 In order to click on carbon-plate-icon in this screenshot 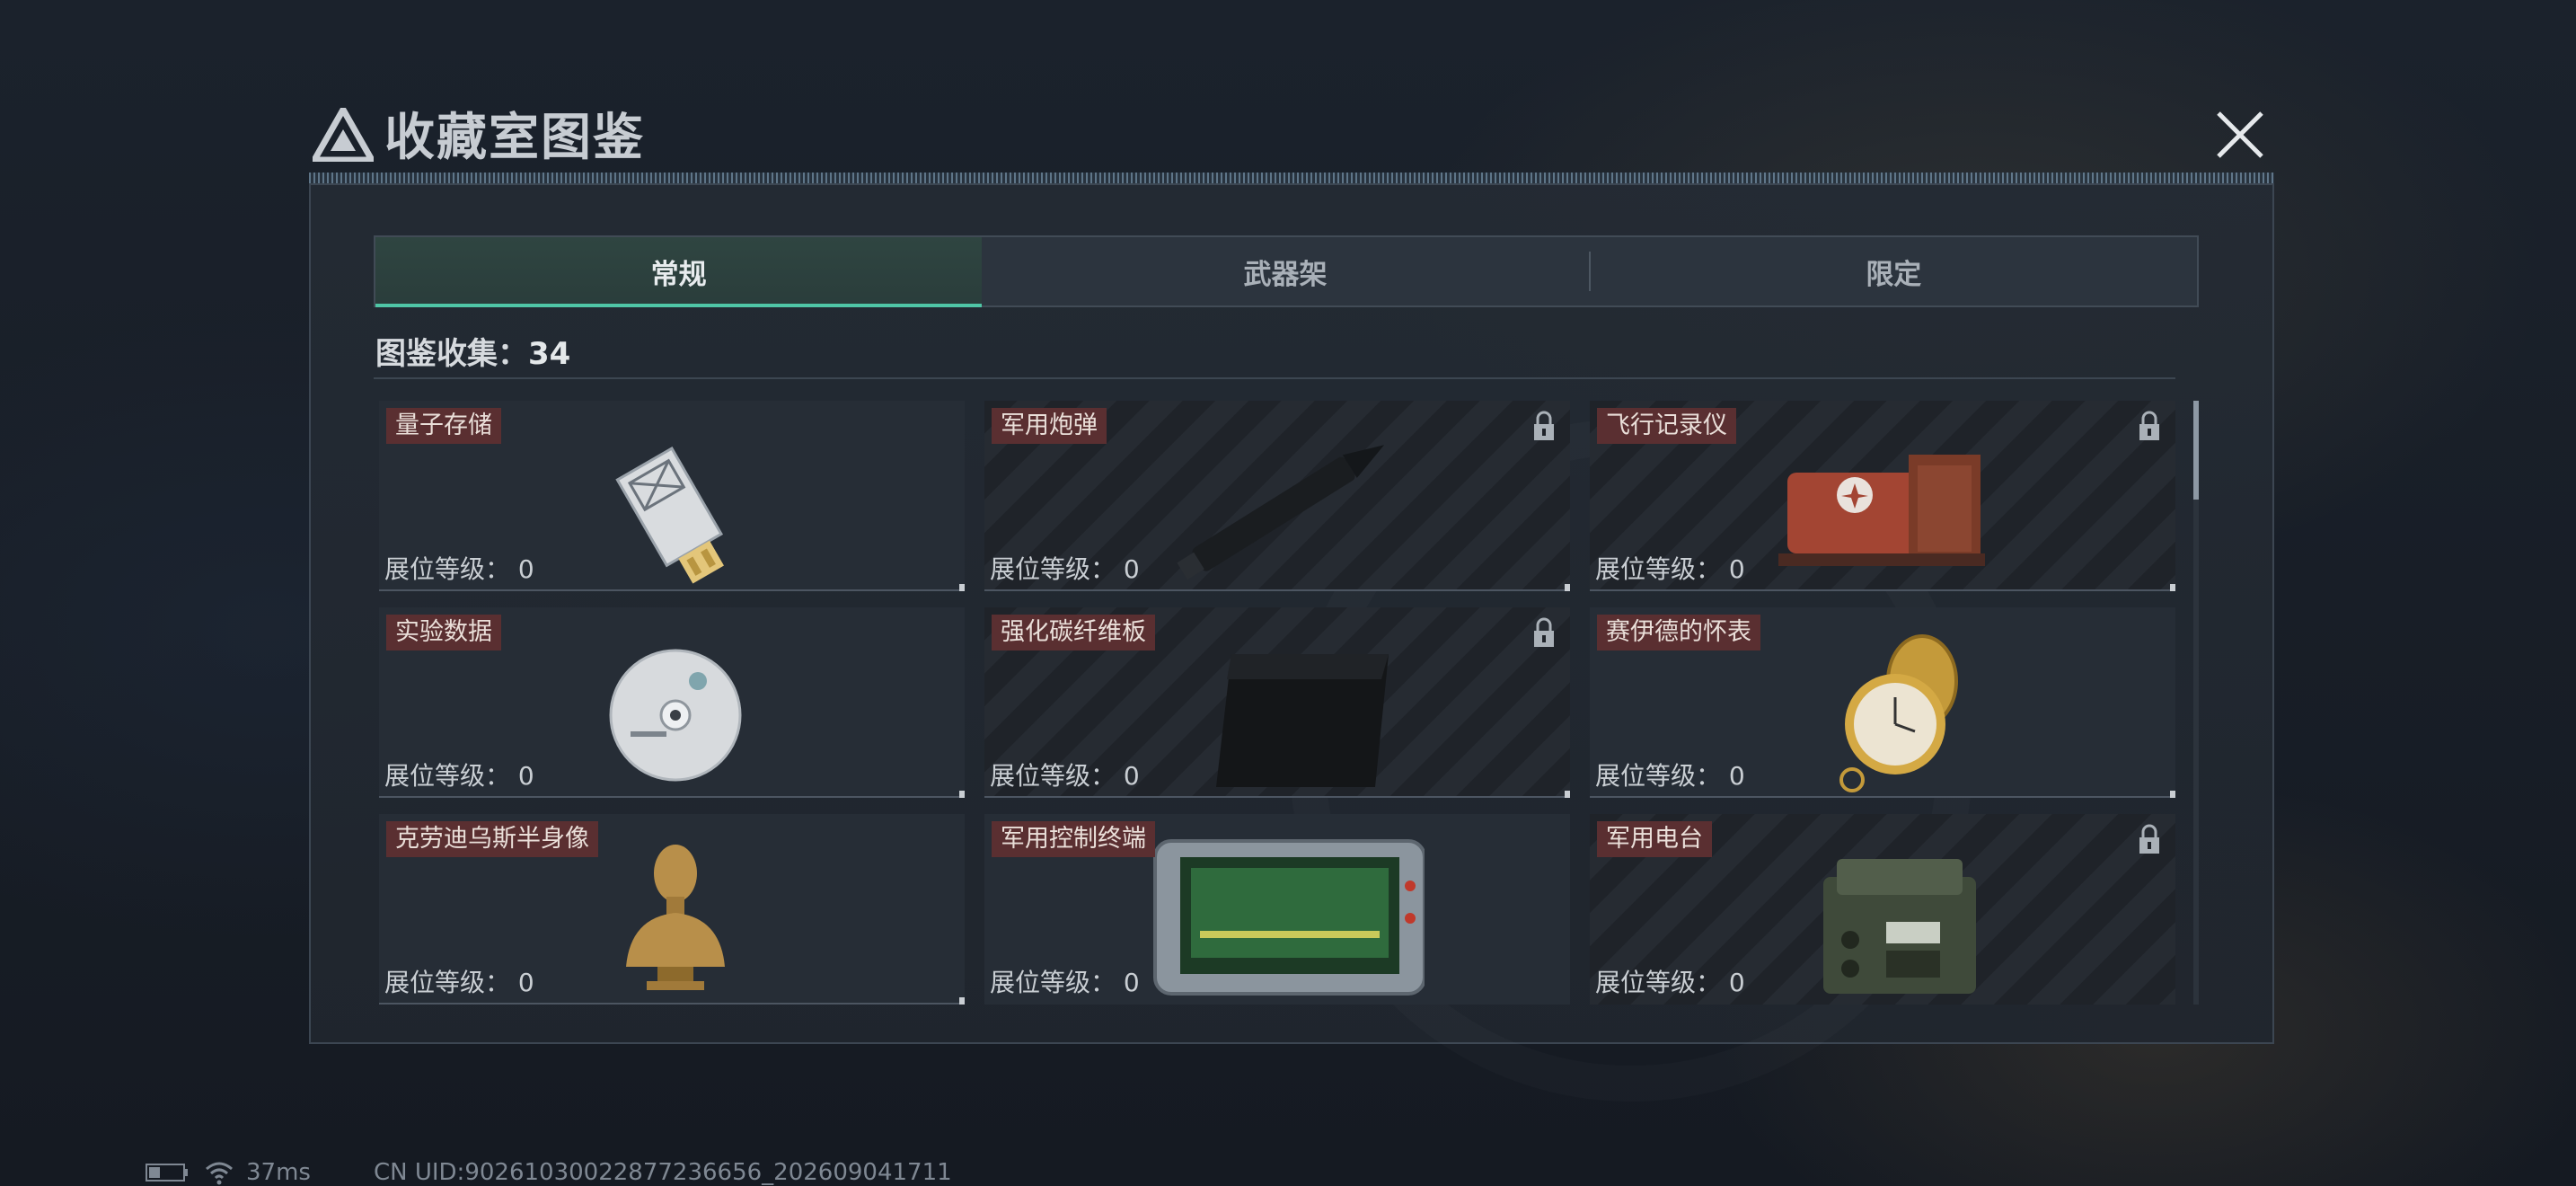, I will do `click(1302, 720)`.